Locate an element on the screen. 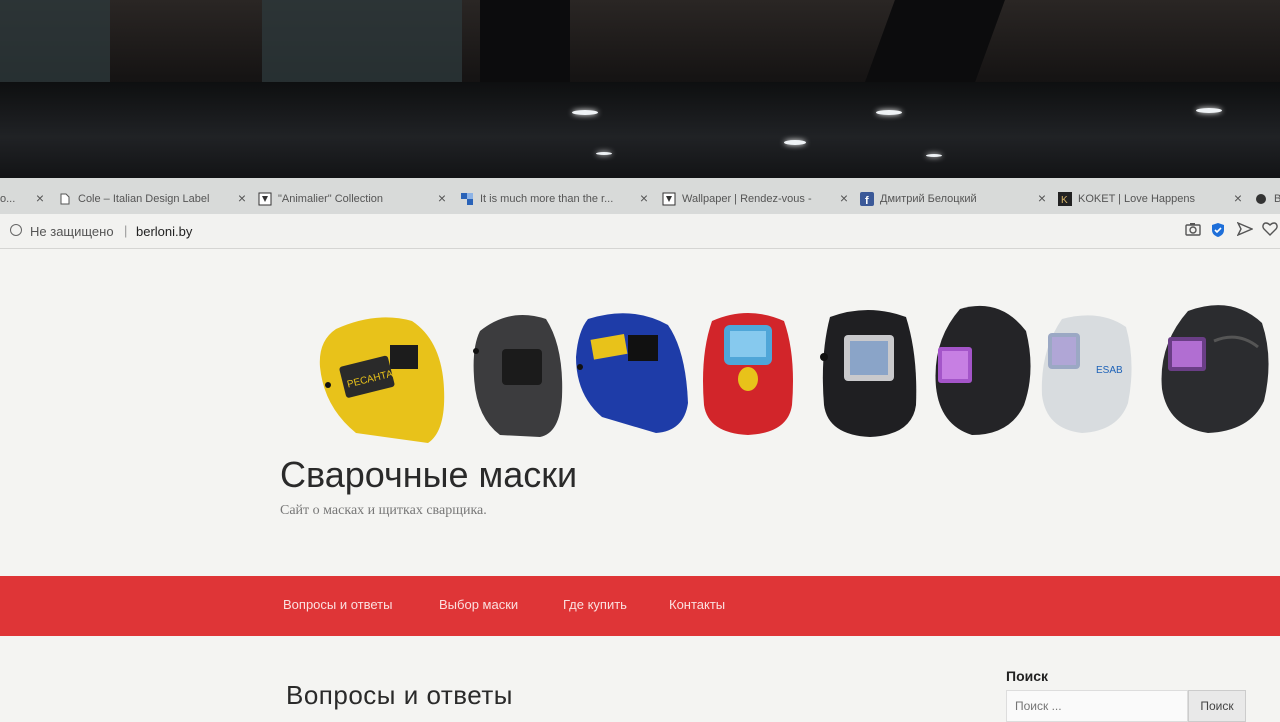  shield-check-icon is located at coordinates (1218, 231).